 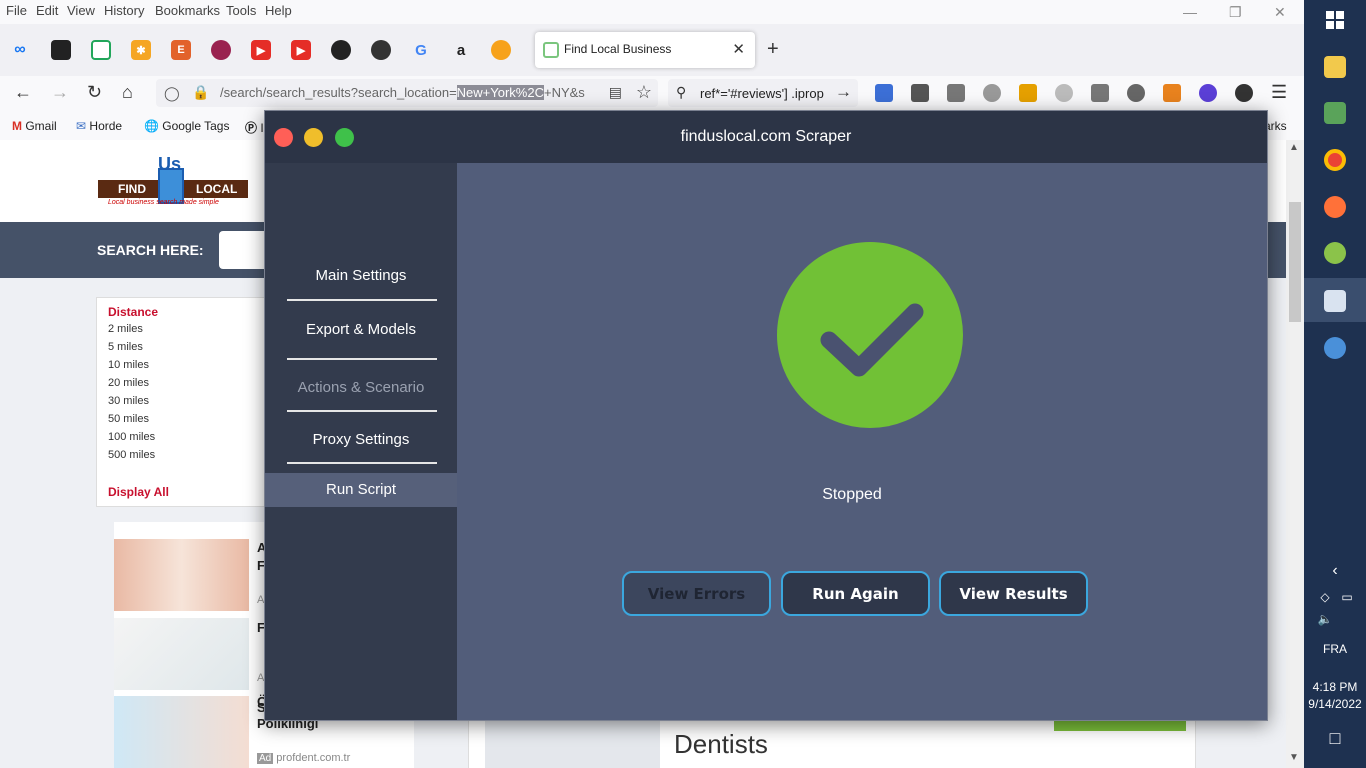 What do you see at coordinates (172, 93) in the screenshot?
I see `tracking-shield-icon: ◯` at bounding box center [172, 93].